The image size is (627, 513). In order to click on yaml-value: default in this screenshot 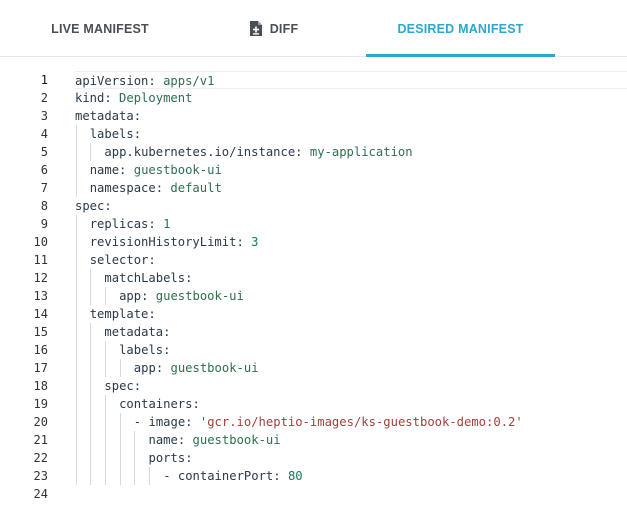, I will do `click(196, 188)`.